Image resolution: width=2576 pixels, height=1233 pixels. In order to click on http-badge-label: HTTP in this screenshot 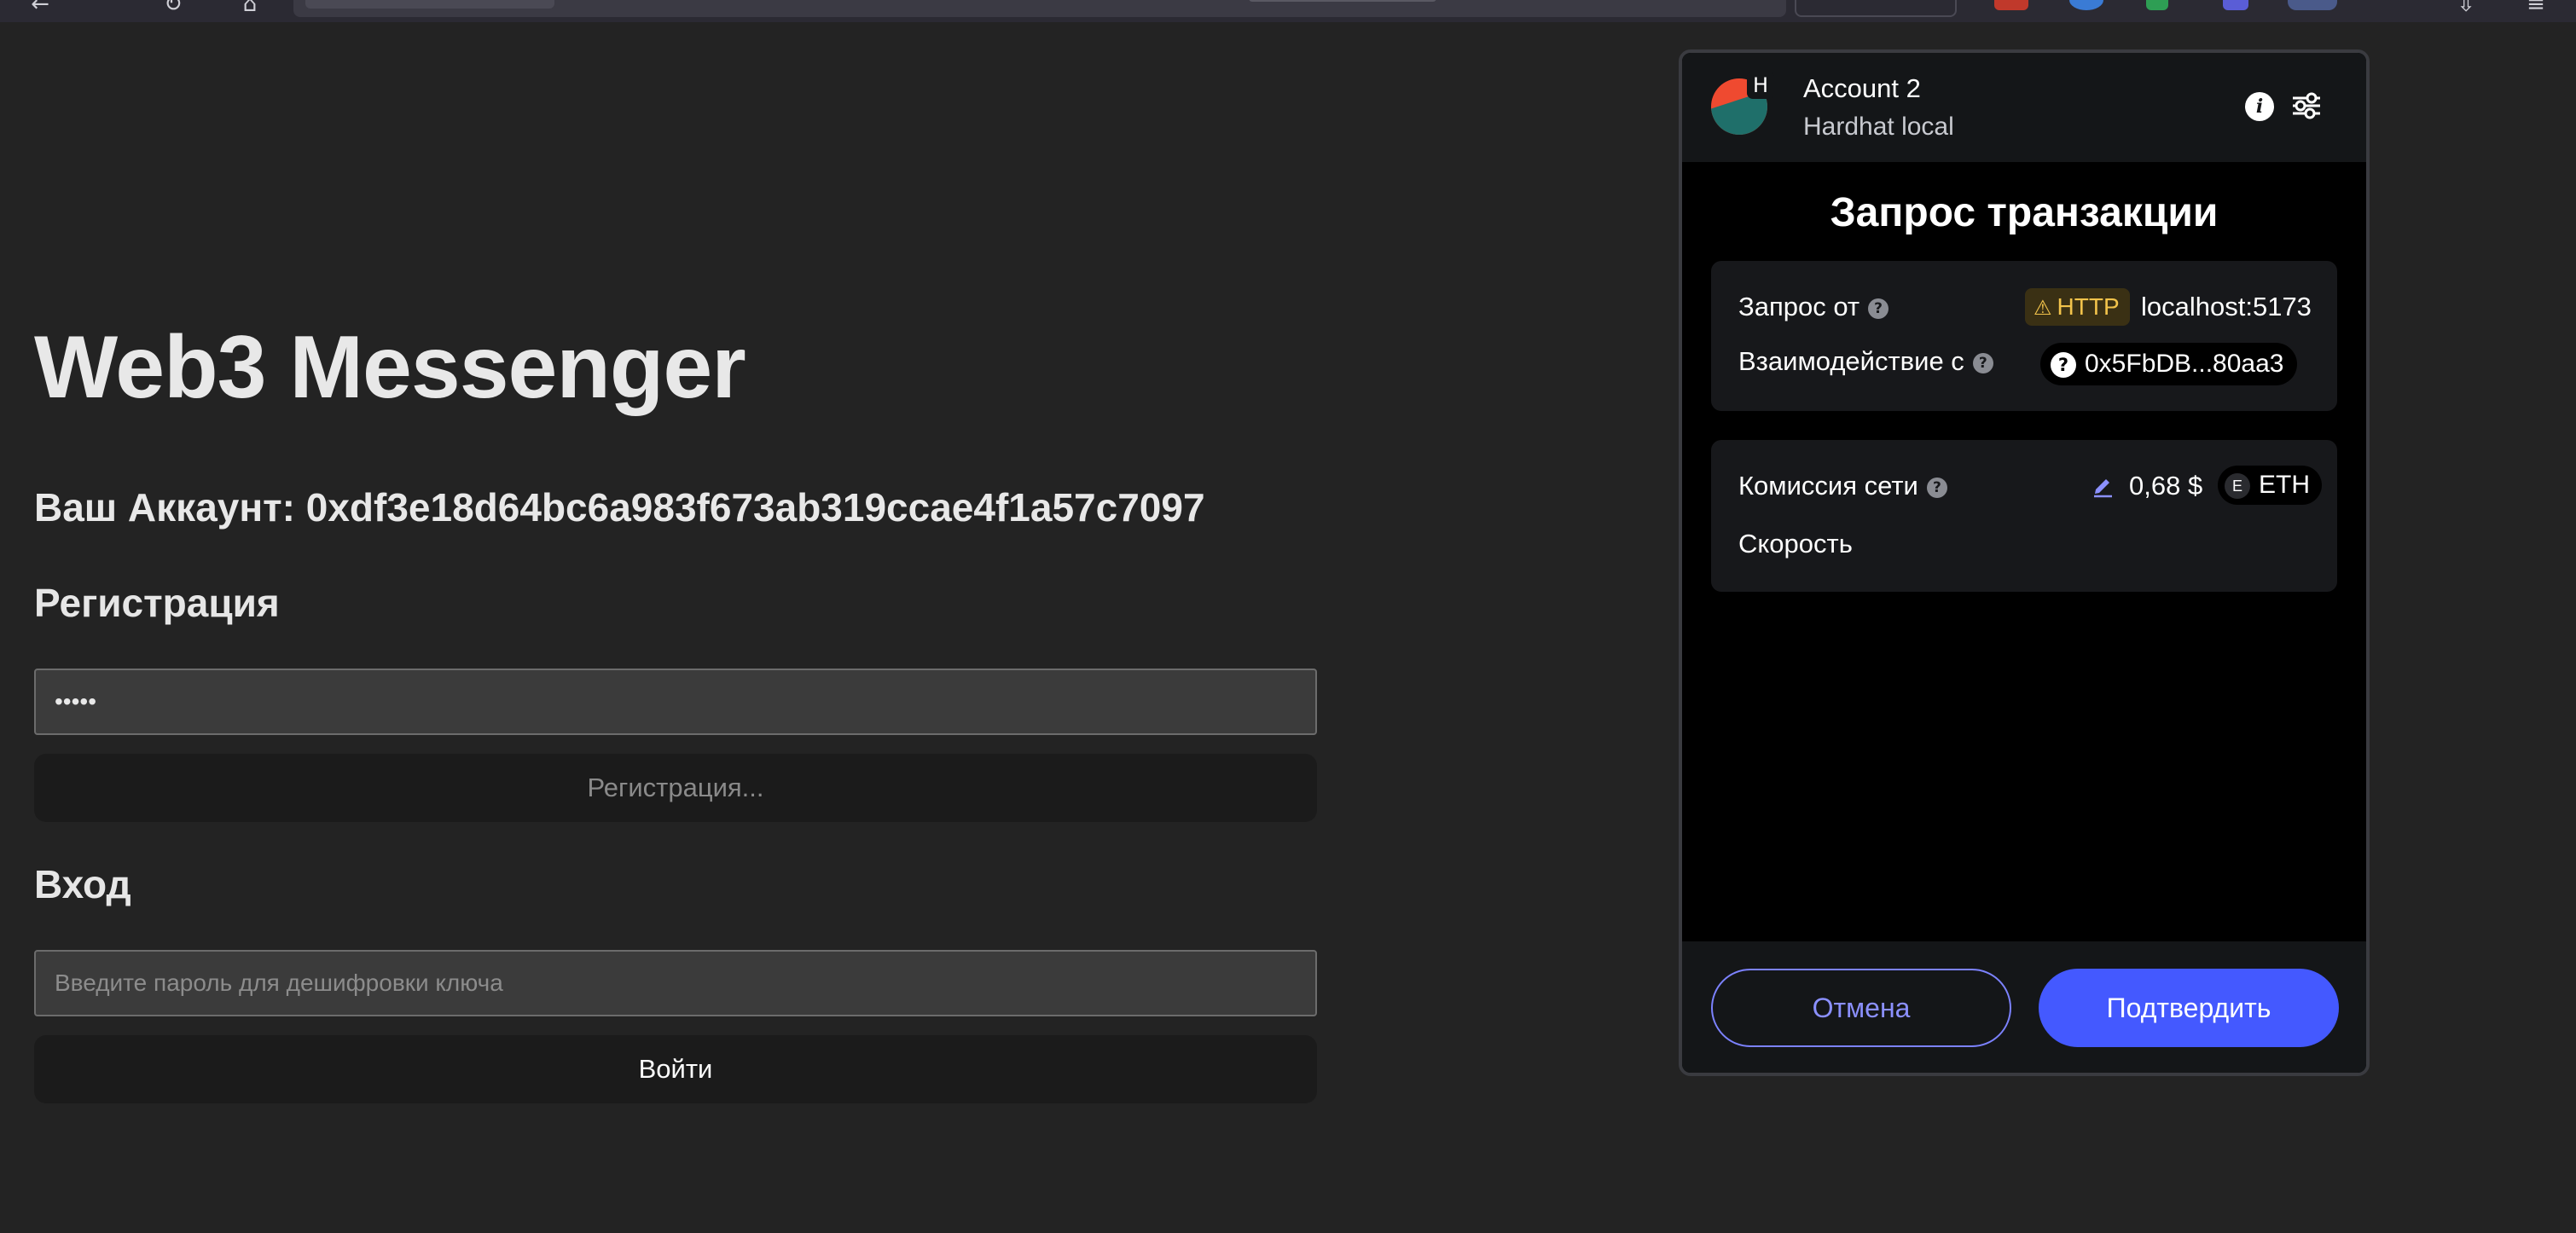, I will do `click(2088, 306)`.